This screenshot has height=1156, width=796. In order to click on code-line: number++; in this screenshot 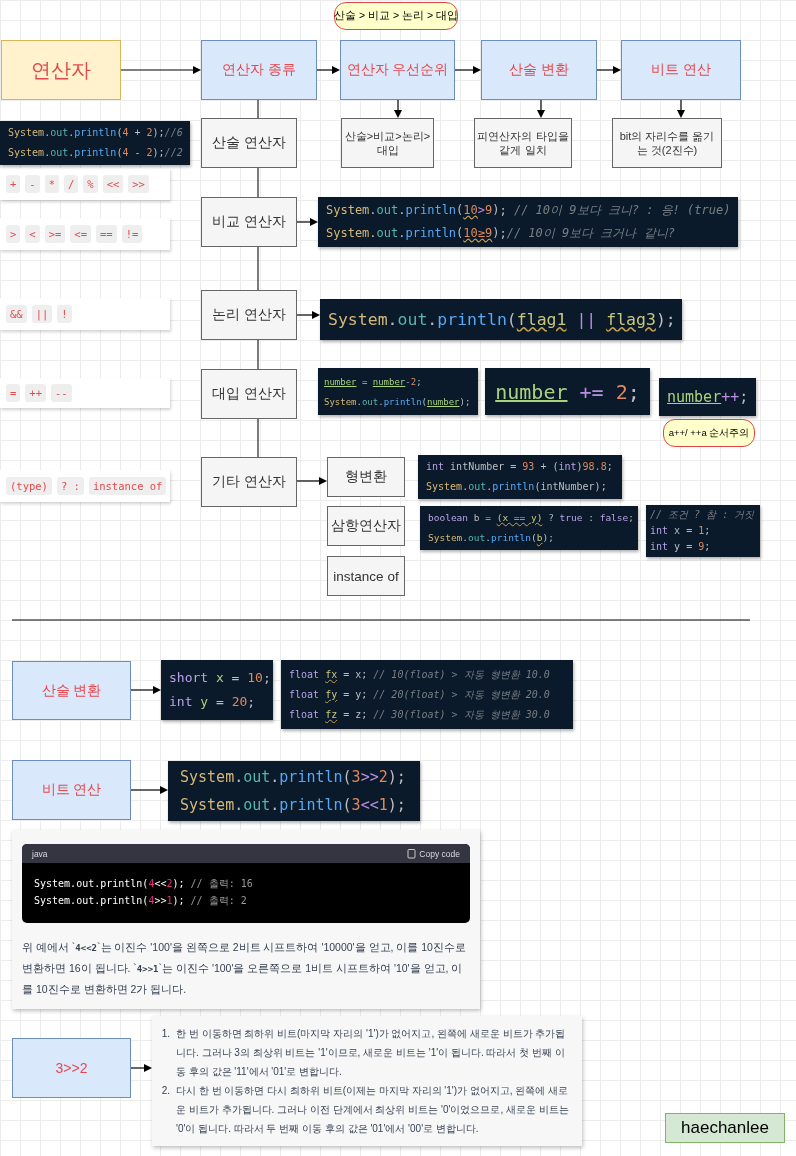, I will do `click(707, 397)`.